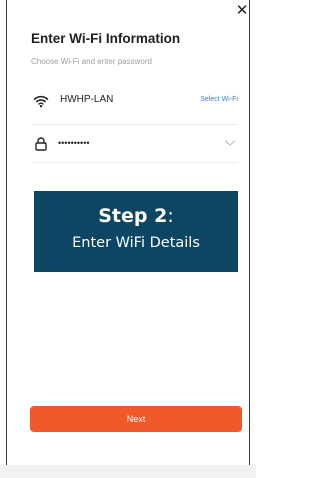  I want to click on step-heading: Step 2:, so click(136, 216).